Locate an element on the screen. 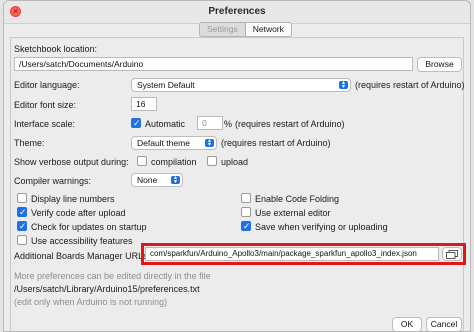 The width and height of the screenshot is (474, 332). check-updates-checkbox: ✓ is located at coordinates (22, 226).